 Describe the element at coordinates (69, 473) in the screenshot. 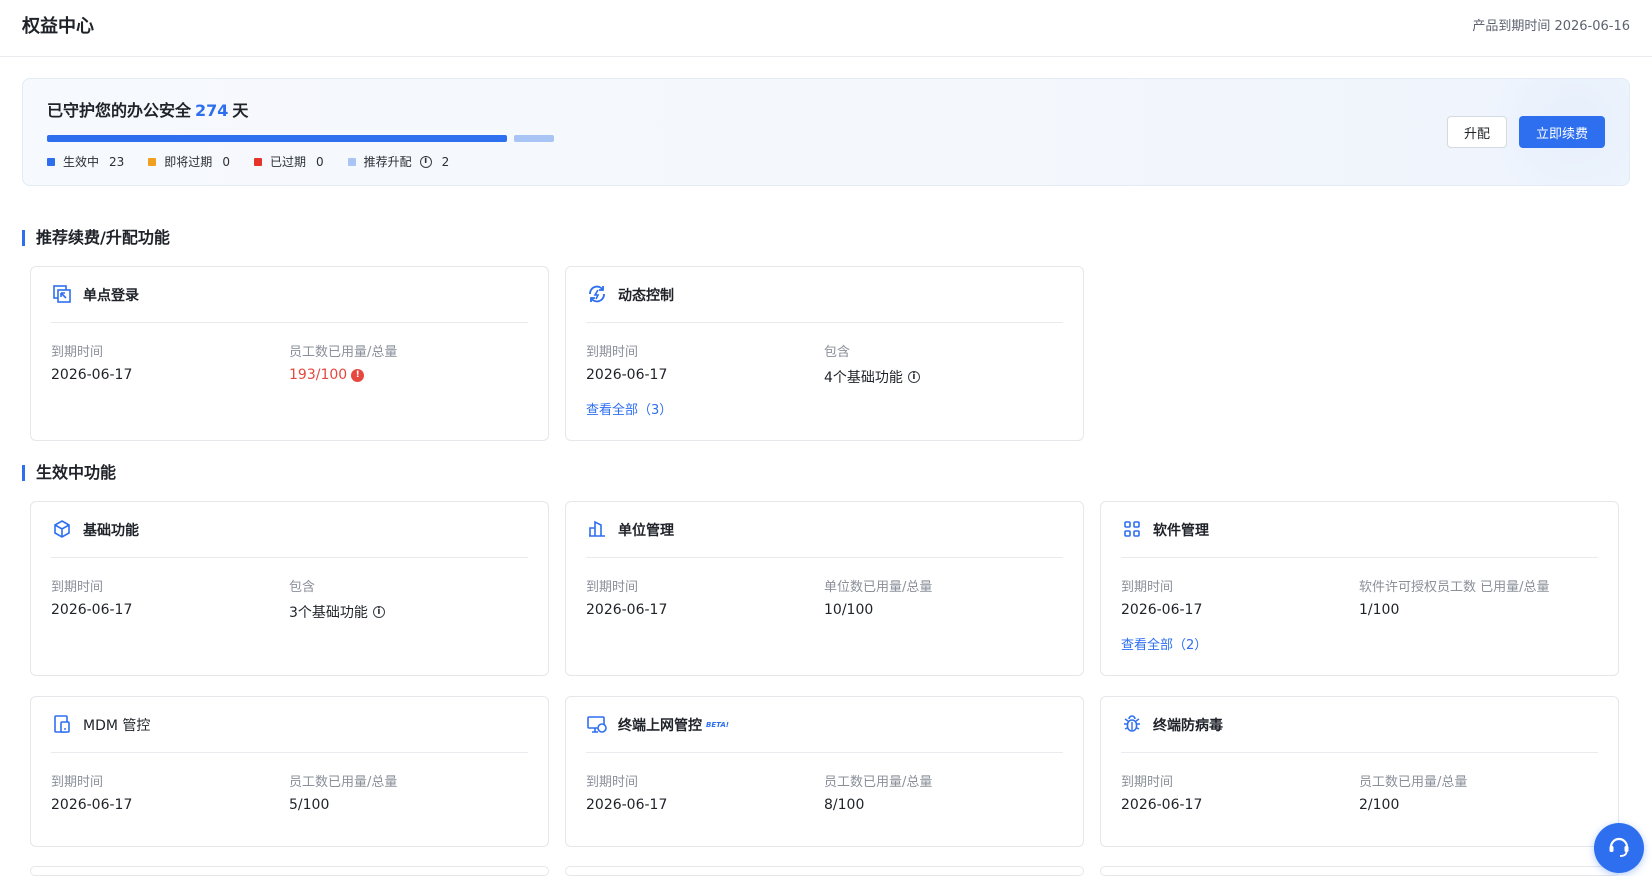

I see `section-title-active: 生效中功能` at that location.